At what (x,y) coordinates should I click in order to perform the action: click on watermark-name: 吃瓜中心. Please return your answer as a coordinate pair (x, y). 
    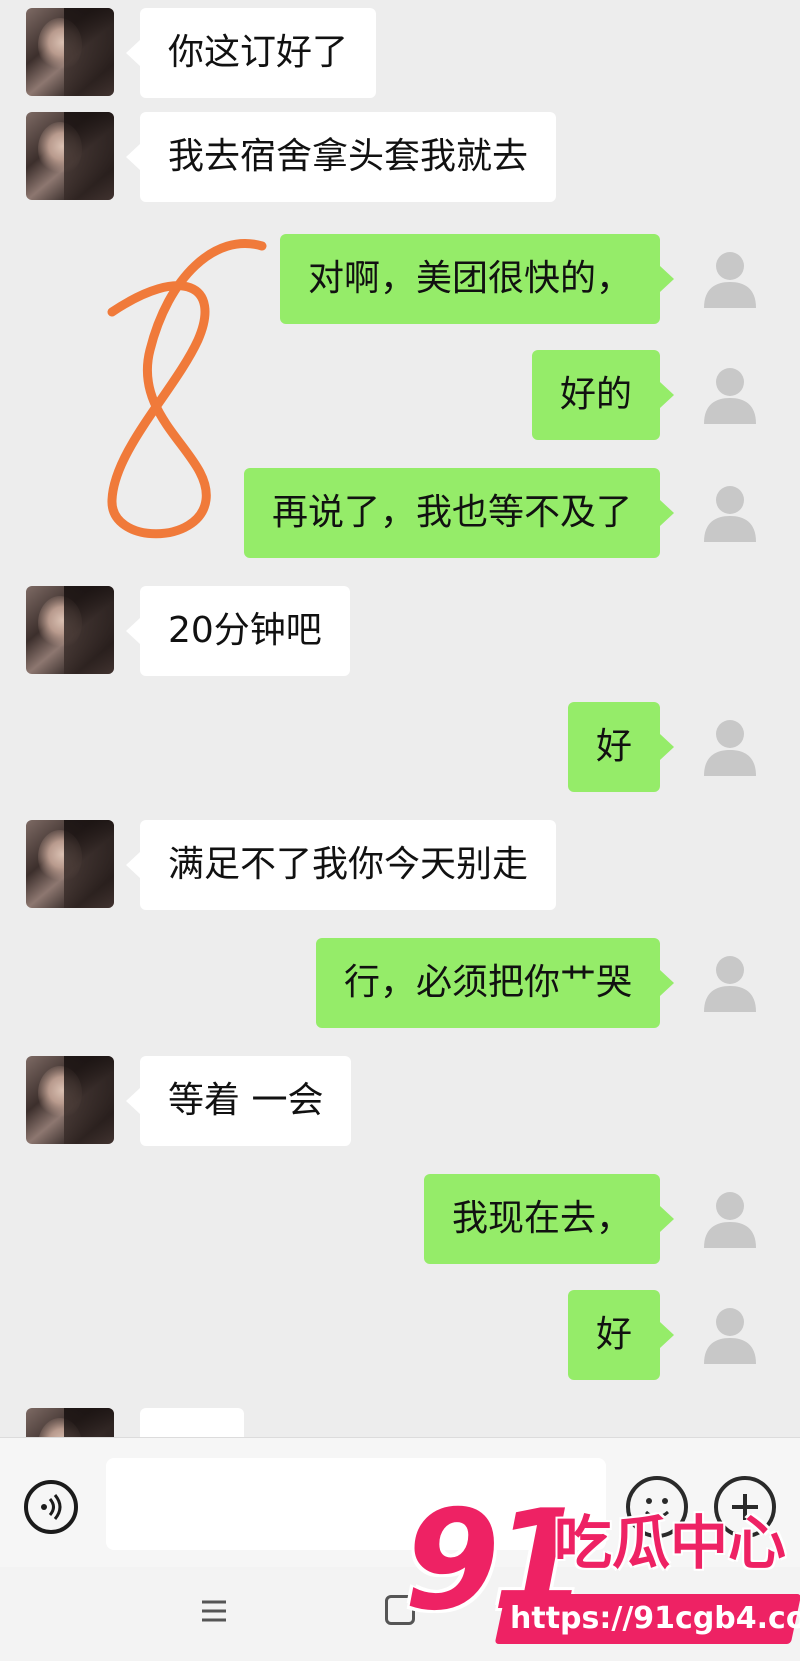
    Looking at the image, I should click on (670, 1543).